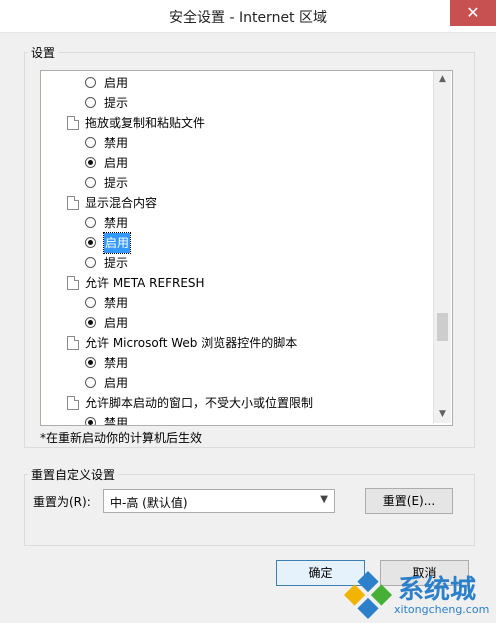  Describe the element at coordinates (236, 283) in the screenshot. I see `setting-header: 允许 META REFRESH` at that location.